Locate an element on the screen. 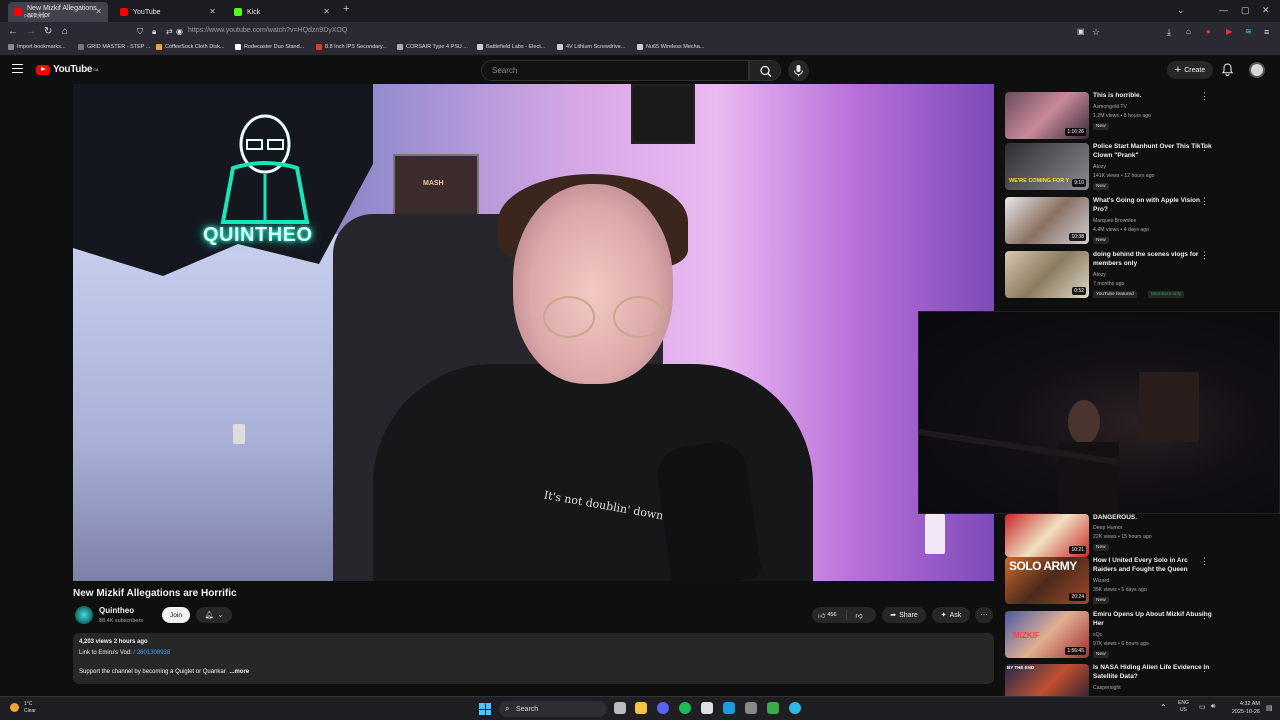 Image resolution: width=1280 pixels, height=720 pixels. bookmark-star-icon: ☆ is located at coordinates (1096, 32).